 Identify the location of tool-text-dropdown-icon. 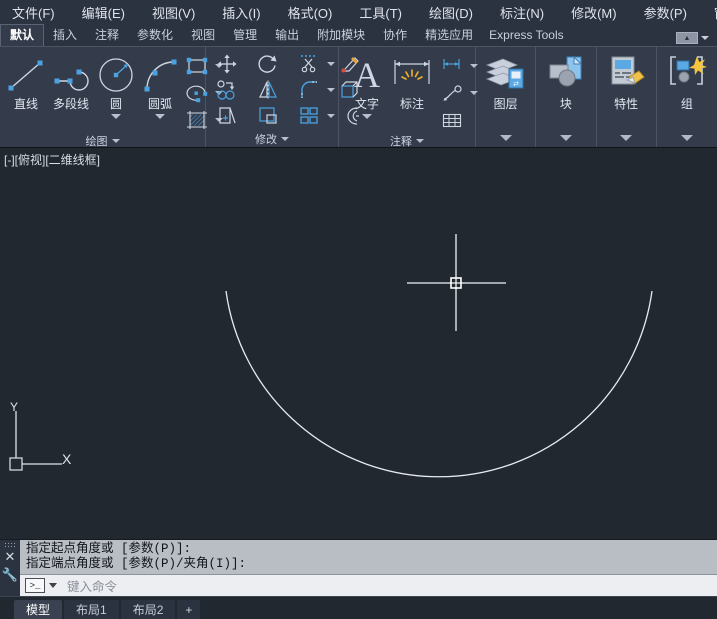
(367, 116).